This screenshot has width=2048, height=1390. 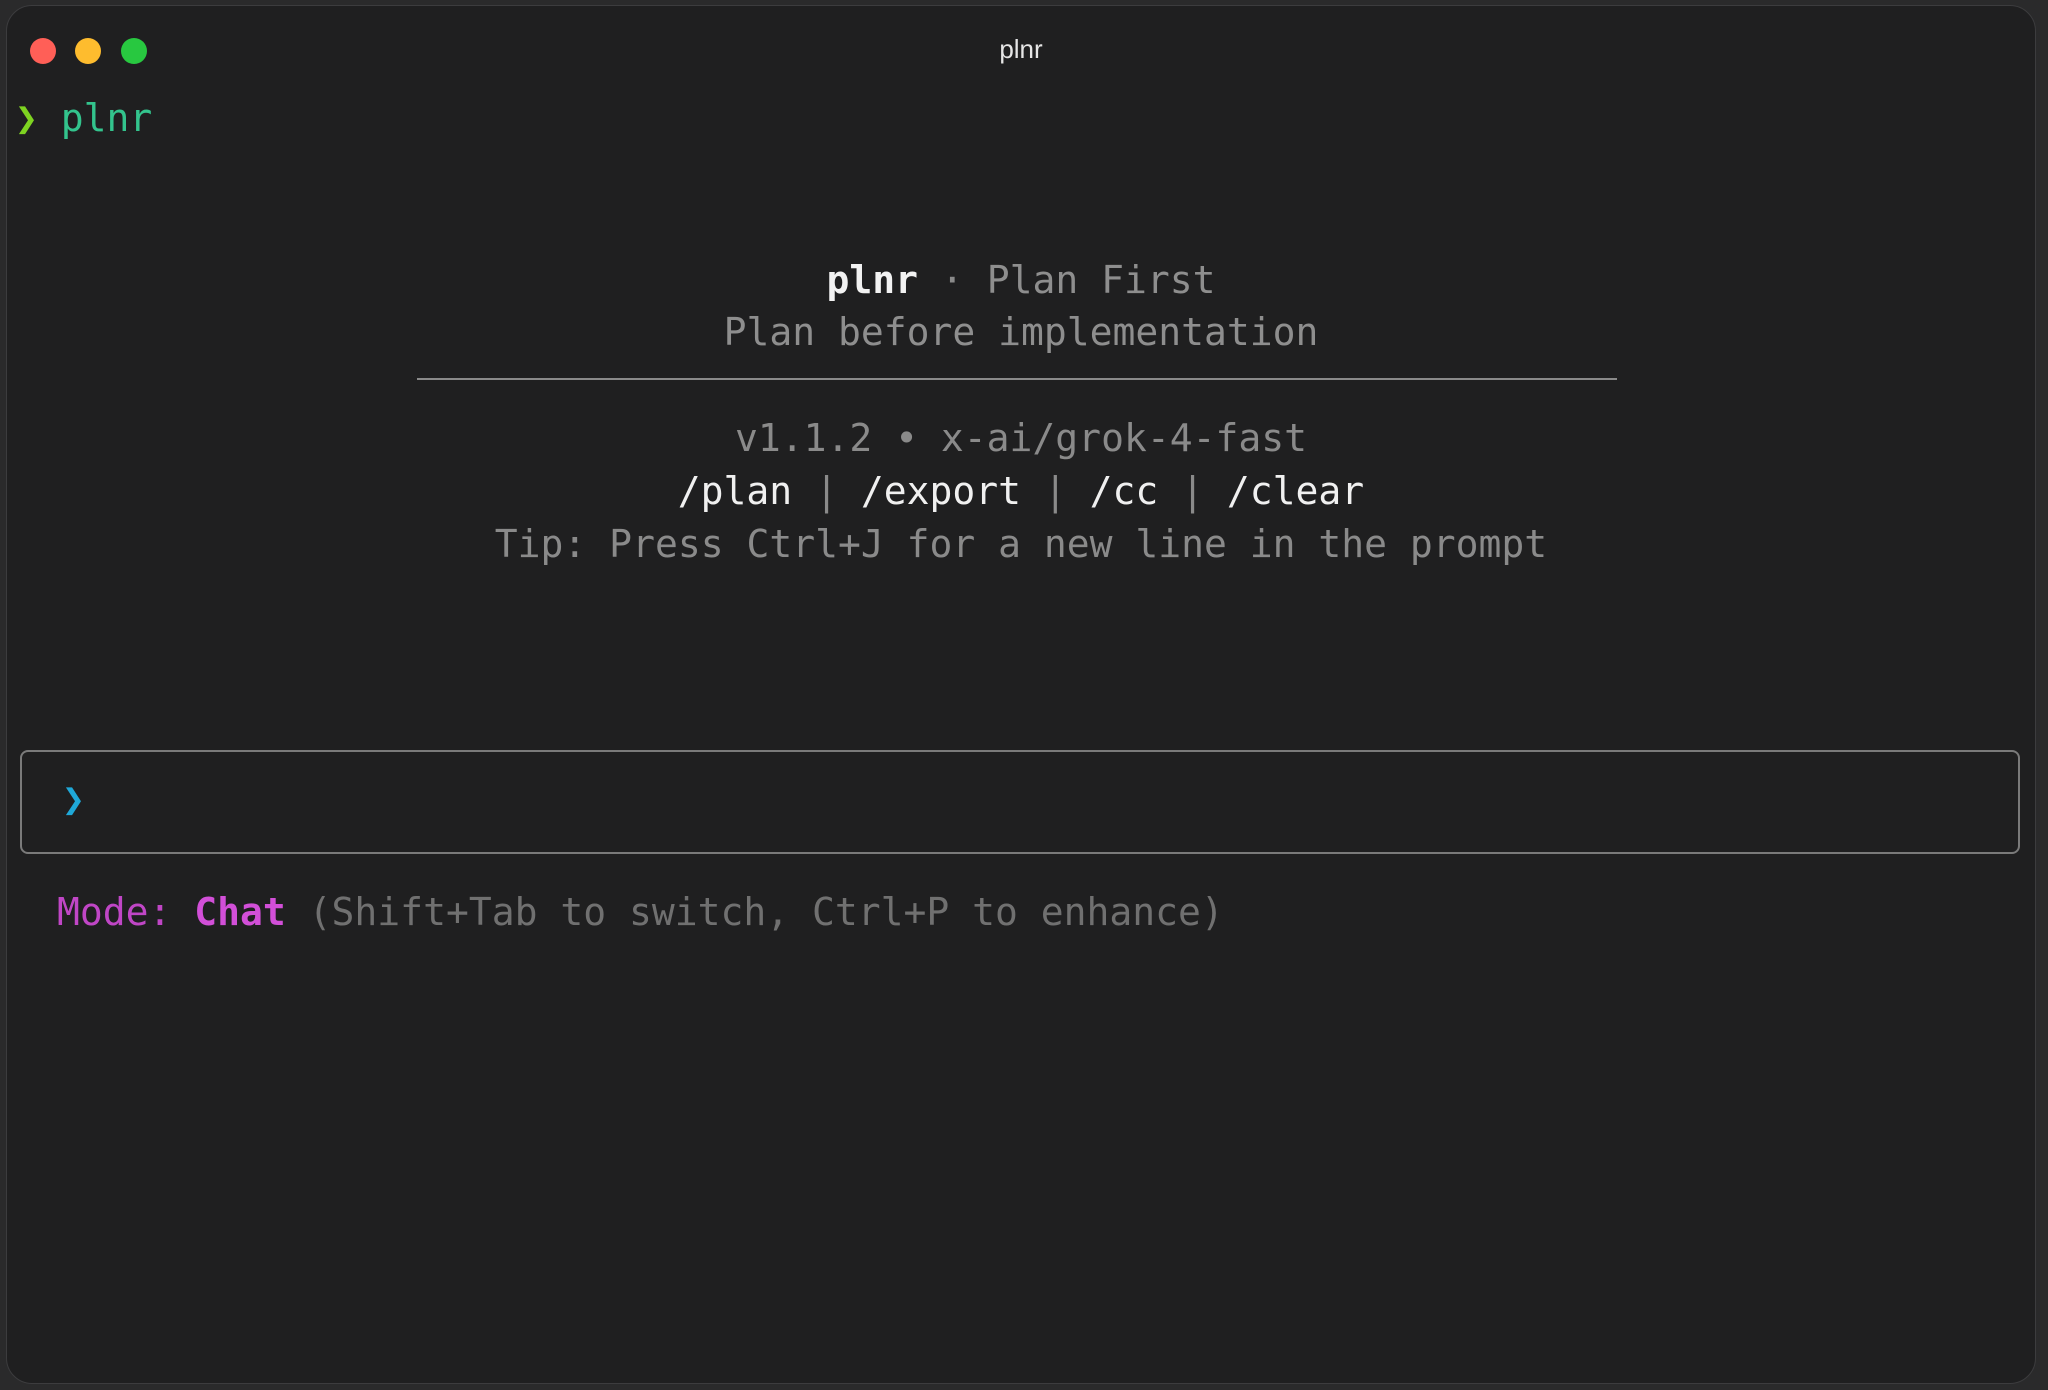 I want to click on mode-value: Chat, so click(x=240, y=912).